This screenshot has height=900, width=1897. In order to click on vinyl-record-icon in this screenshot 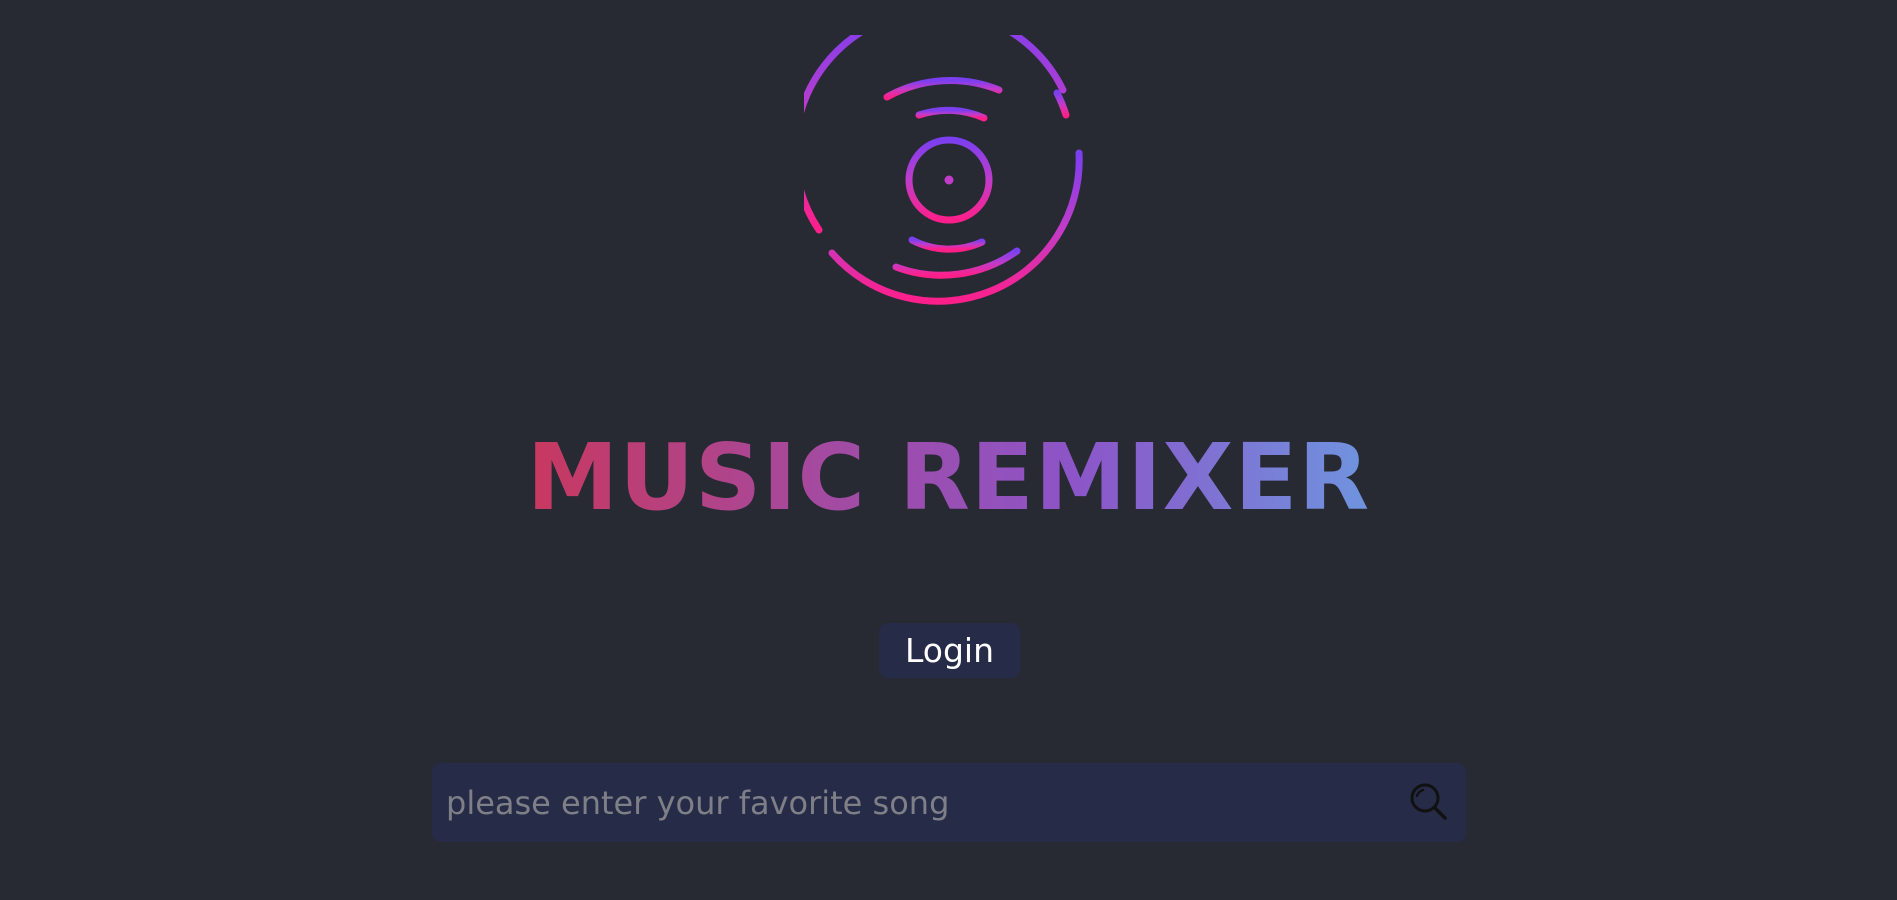, I will do `click(943, 170)`.